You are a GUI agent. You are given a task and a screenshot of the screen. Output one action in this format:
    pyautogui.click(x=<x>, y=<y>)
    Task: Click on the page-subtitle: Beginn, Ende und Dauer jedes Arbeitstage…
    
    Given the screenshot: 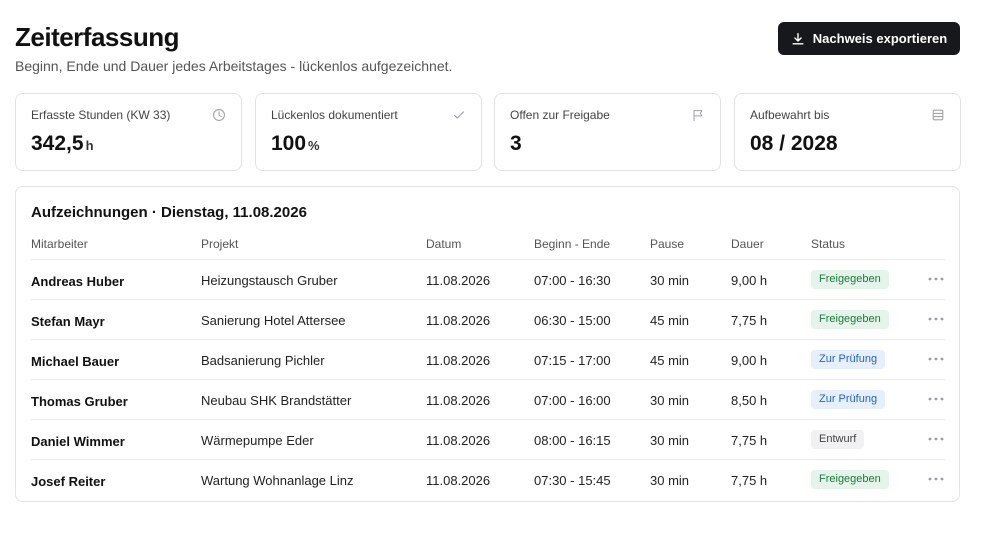 What is the action you would take?
    pyautogui.click(x=234, y=66)
    